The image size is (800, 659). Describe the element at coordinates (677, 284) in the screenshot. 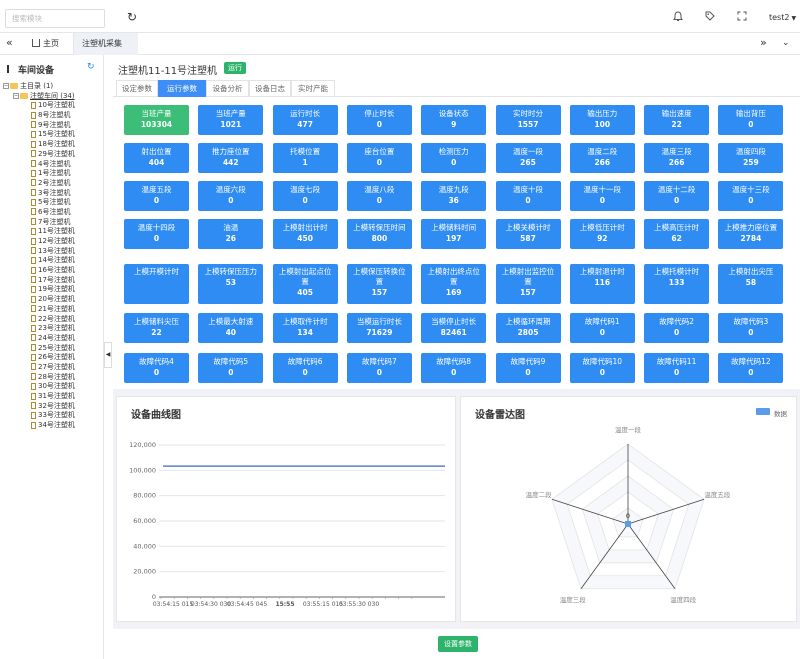

I see `param-card: 上模托模计时 133` at that location.